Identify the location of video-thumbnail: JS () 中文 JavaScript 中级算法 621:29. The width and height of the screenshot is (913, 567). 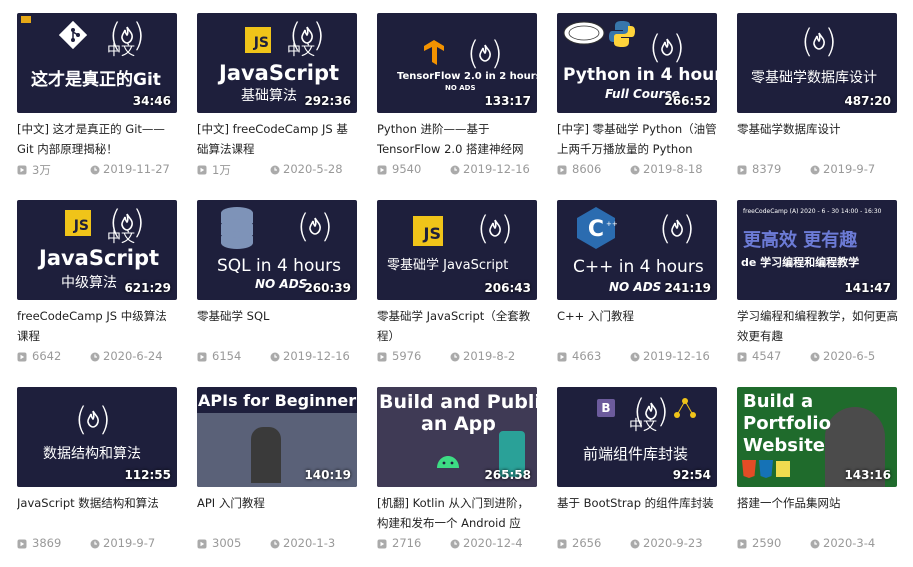
(97, 250).